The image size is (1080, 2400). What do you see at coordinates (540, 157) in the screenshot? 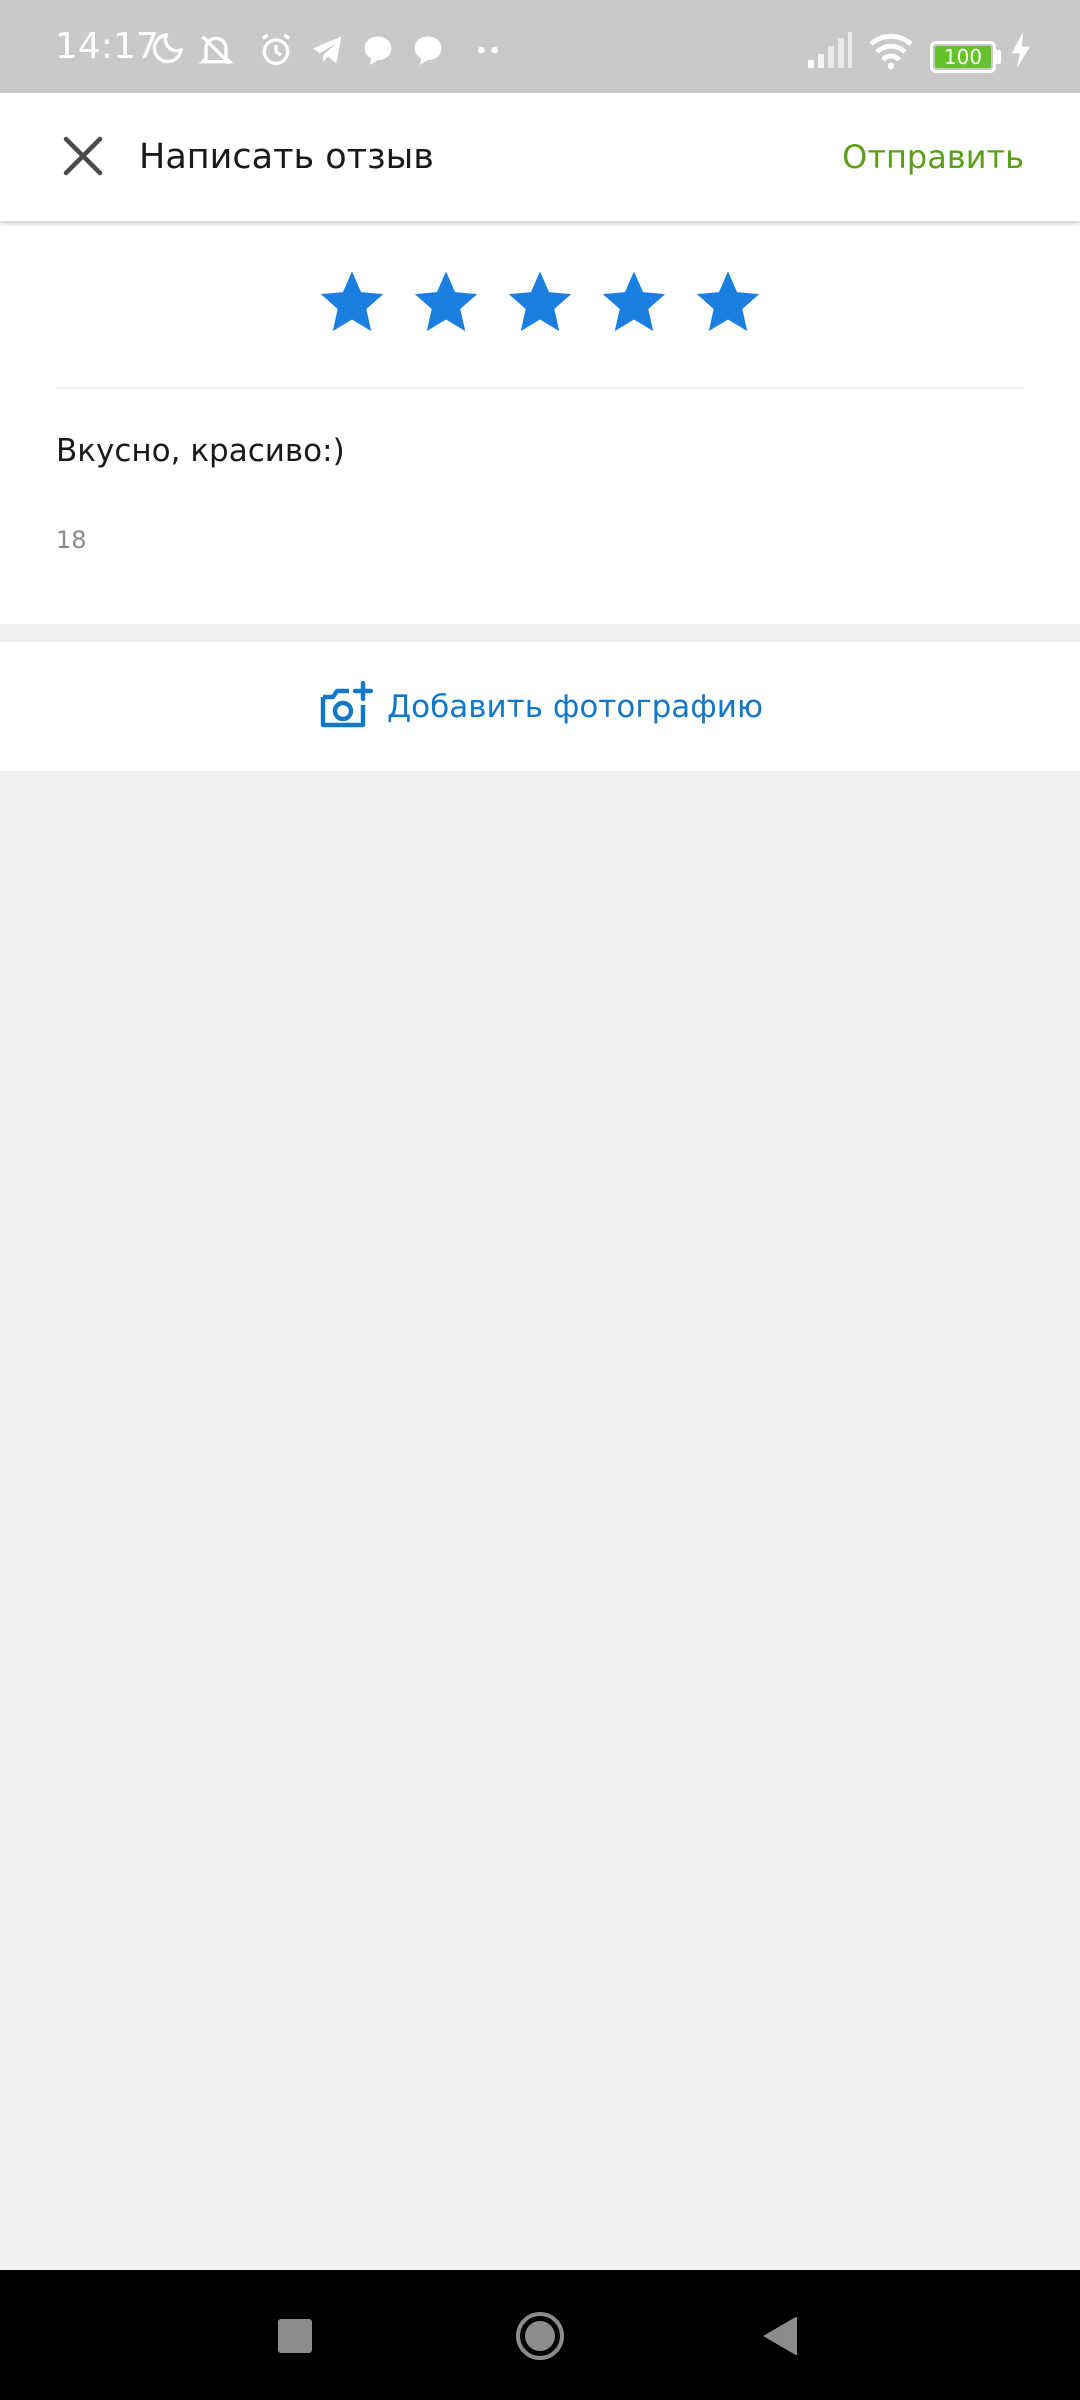
I see `app-bar: Написать отзыв Отправить` at bounding box center [540, 157].